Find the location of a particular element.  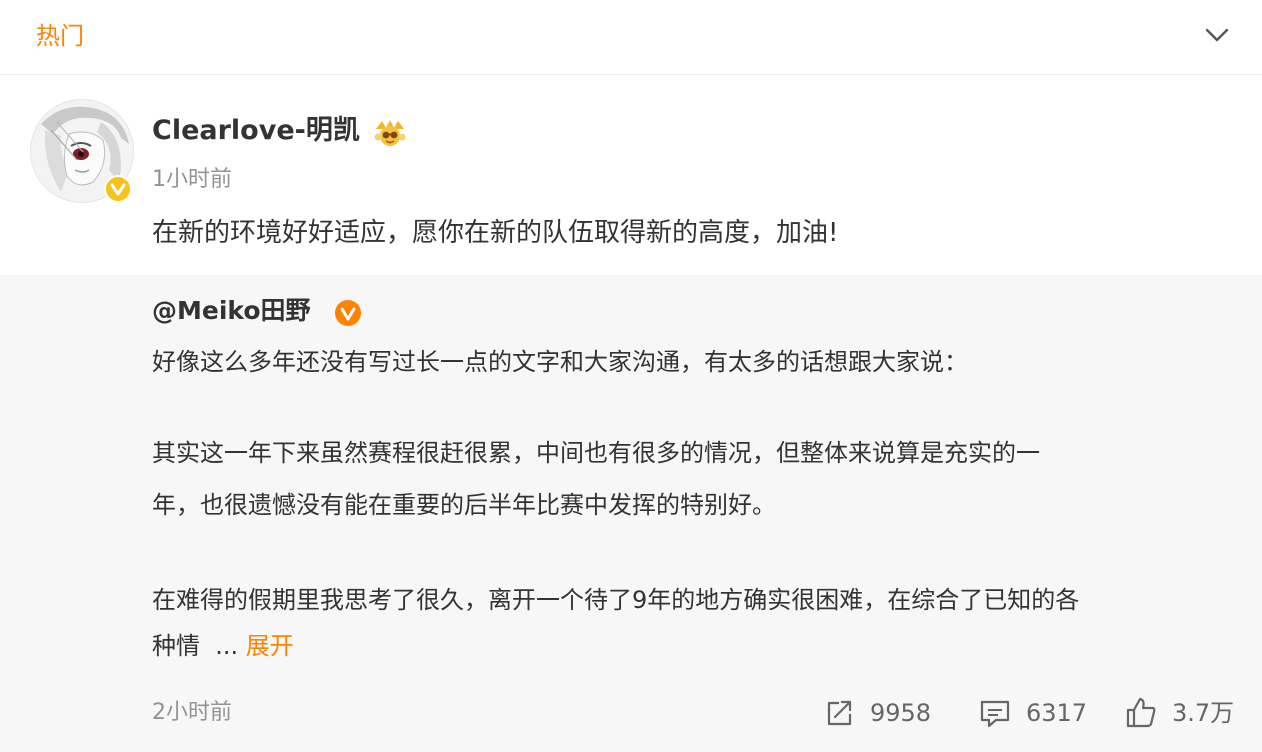

comment-button: 6317 is located at coordinates (1032, 713).